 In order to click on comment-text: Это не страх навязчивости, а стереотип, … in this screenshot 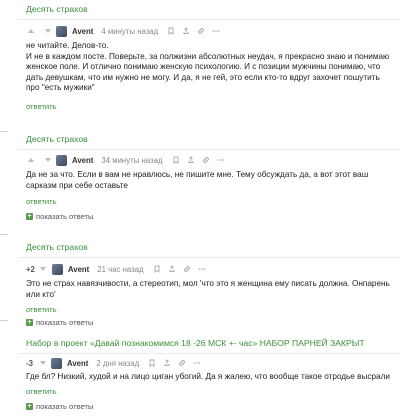, I will do `click(208, 289)`.